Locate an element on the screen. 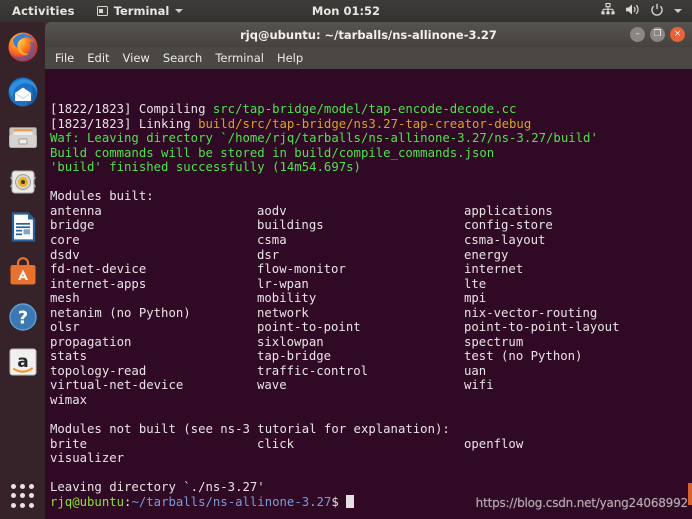 This screenshot has width=692, height=519. window-icon is located at coordinates (102, 11).